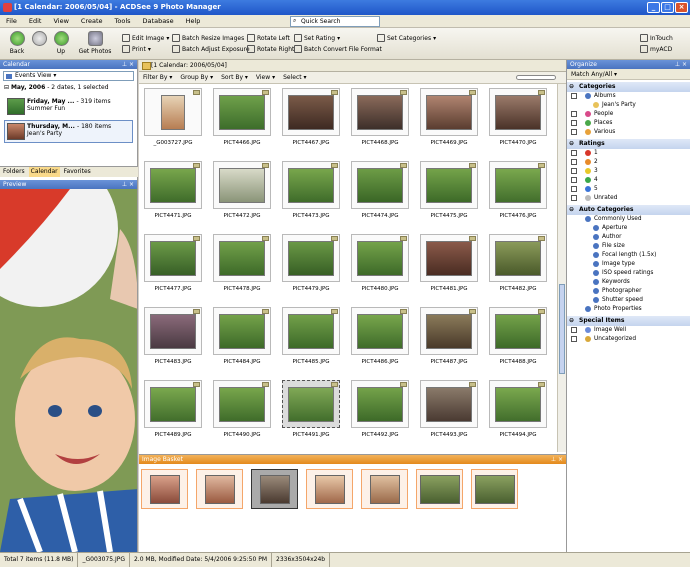  Describe the element at coordinates (70, 88) in the screenshot. I see `month-row: ⊟ May, 2006 - 2 dates, 1 selected` at that location.